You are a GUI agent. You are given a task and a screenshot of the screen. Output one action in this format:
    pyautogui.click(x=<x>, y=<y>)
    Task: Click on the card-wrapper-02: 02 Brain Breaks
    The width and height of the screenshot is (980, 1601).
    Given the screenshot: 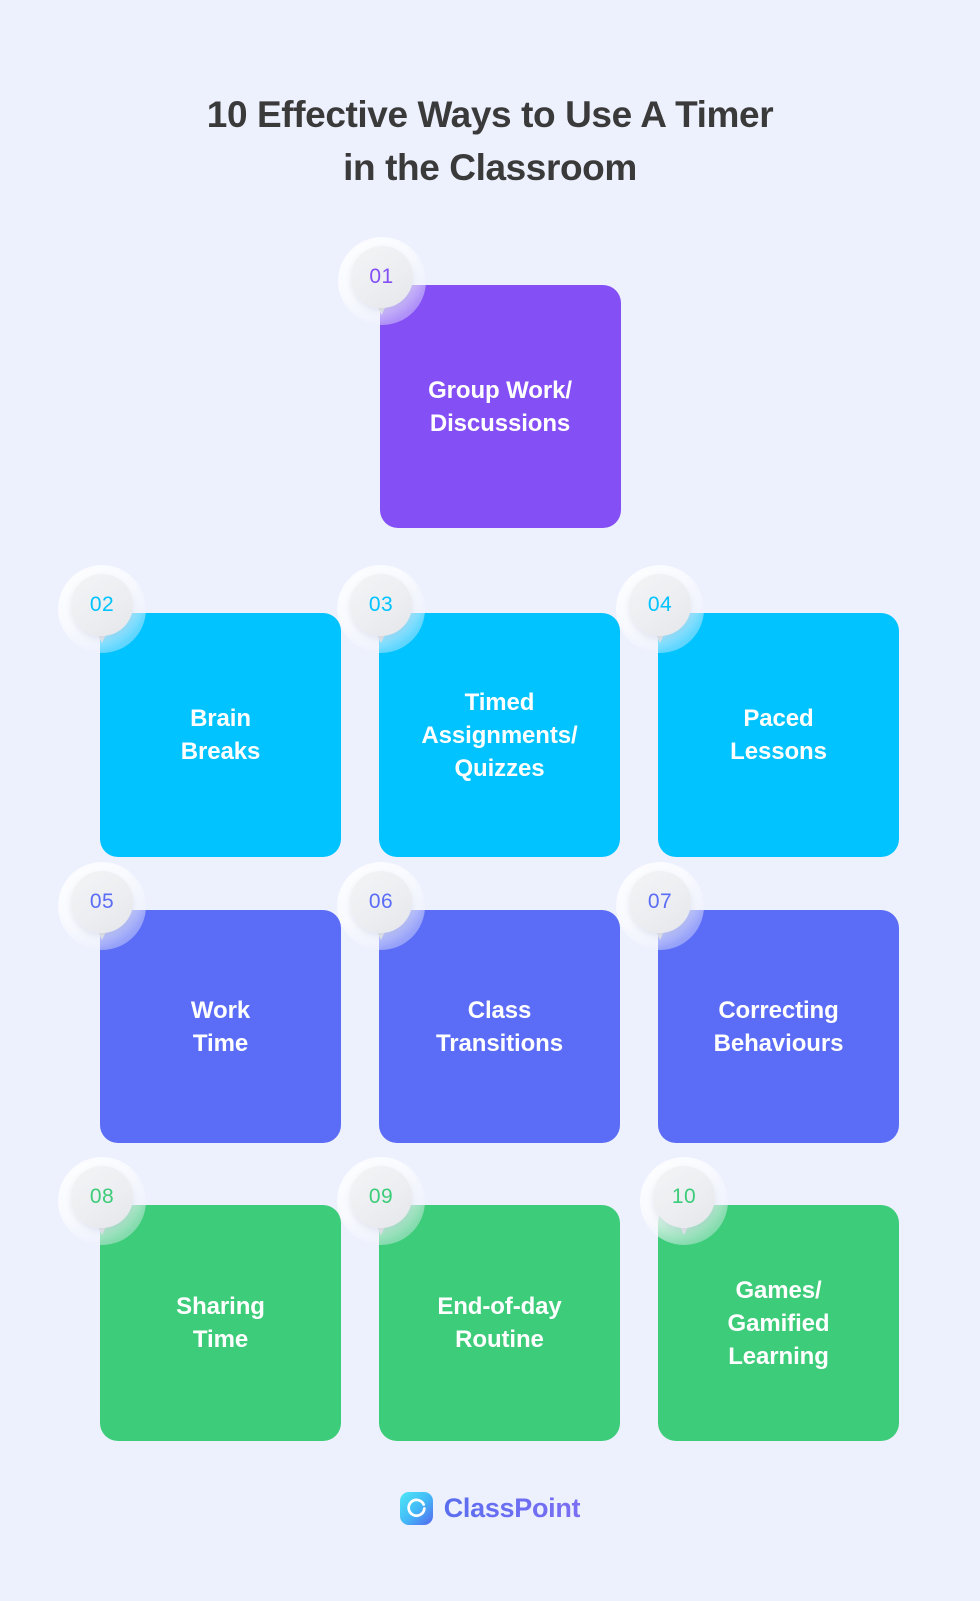 What is the action you would take?
    pyautogui.click(x=199, y=711)
    